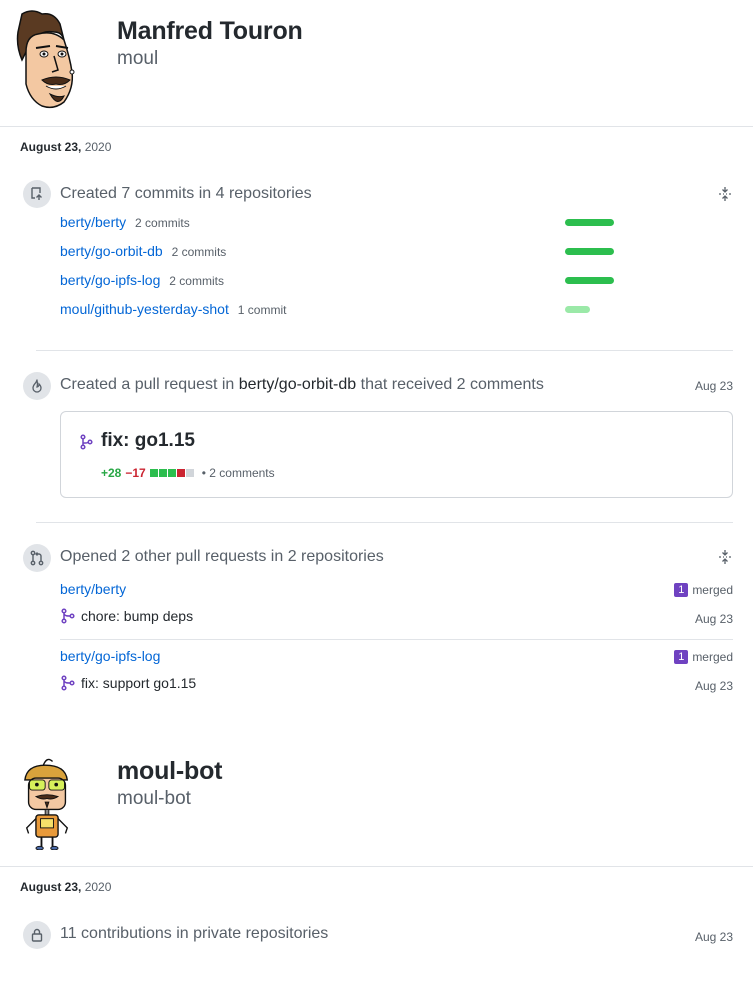  I want to click on pr-item: chore: bump deps, so click(126, 616).